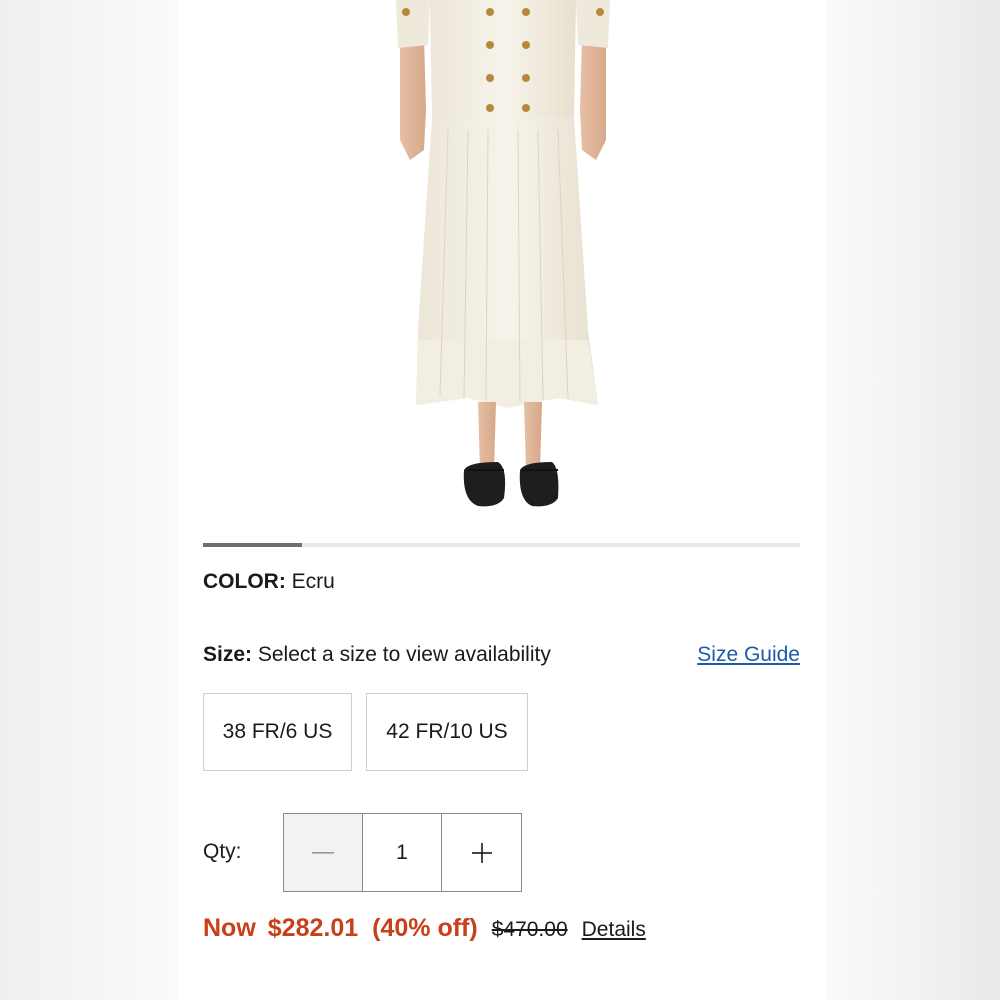 This screenshot has width=1000, height=1000. What do you see at coordinates (253, 545) in the screenshot?
I see `gallery-progress-fill` at bounding box center [253, 545].